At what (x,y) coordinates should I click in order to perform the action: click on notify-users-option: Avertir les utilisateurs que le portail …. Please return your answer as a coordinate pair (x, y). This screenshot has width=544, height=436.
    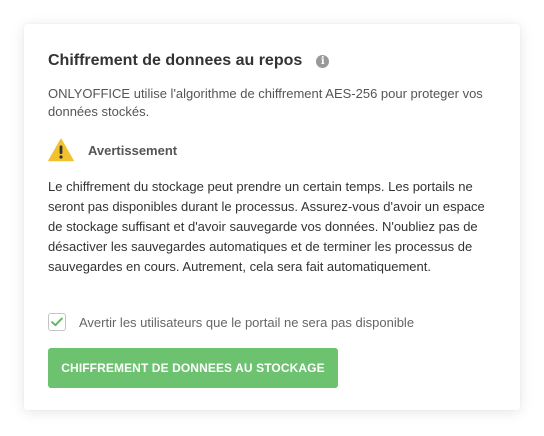
    Looking at the image, I should click on (231, 322).